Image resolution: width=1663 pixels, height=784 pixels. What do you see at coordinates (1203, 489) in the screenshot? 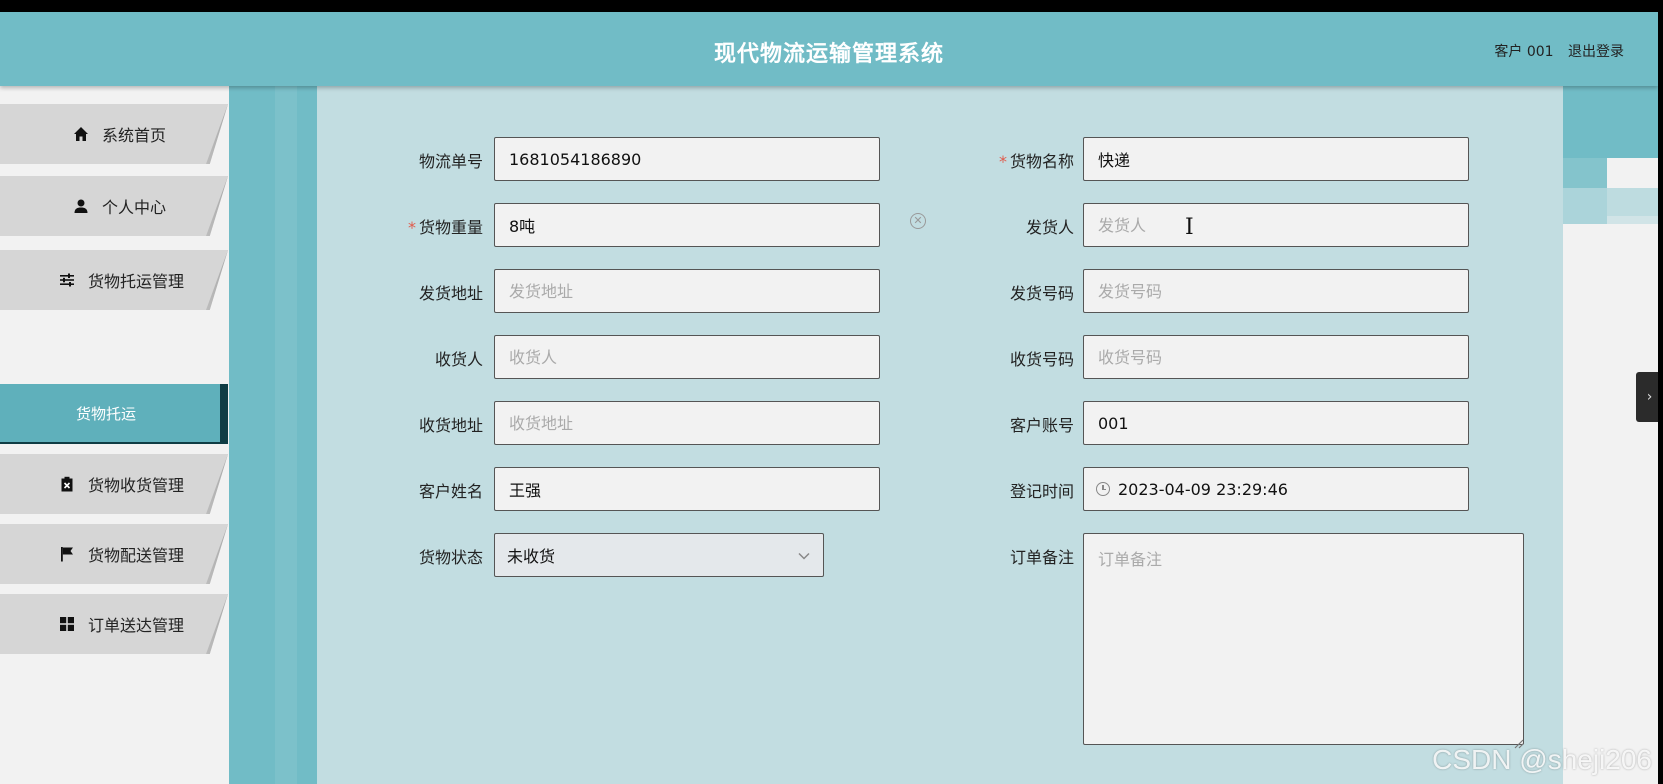
I see `register-time-value: 2023-04-09 23:29:46` at bounding box center [1203, 489].